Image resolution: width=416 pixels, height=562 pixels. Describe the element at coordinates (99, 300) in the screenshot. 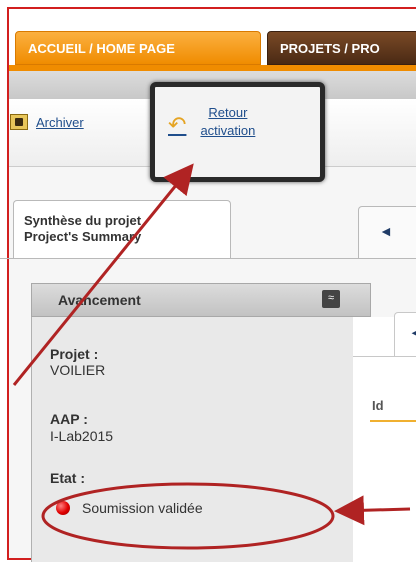

I see `panel-title: Avancement` at that location.